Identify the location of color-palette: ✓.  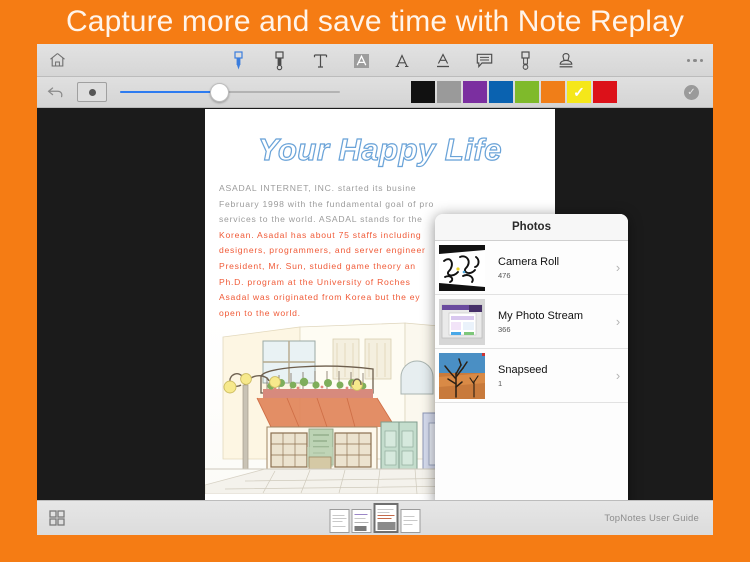
(514, 92).